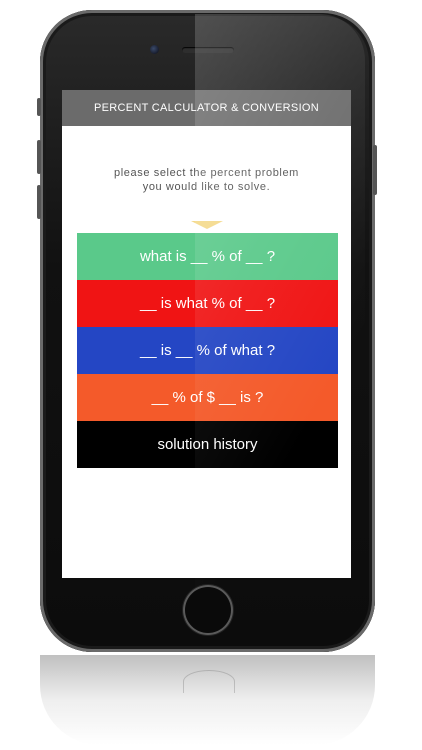  I want to click on home-button-icon, so click(208, 610).